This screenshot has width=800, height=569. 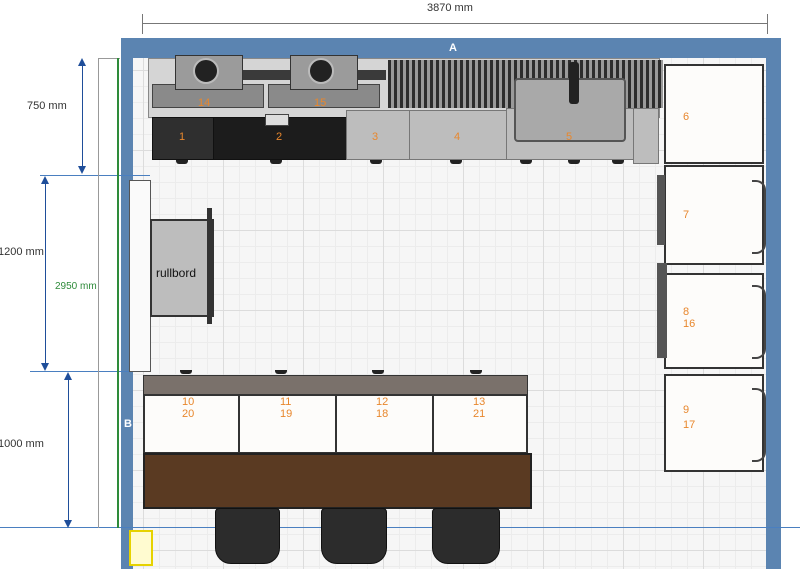 What do you see at coordinates (574, 83) in the screenshot?
I see `faucet-icon` at bounding box center [574, 83].